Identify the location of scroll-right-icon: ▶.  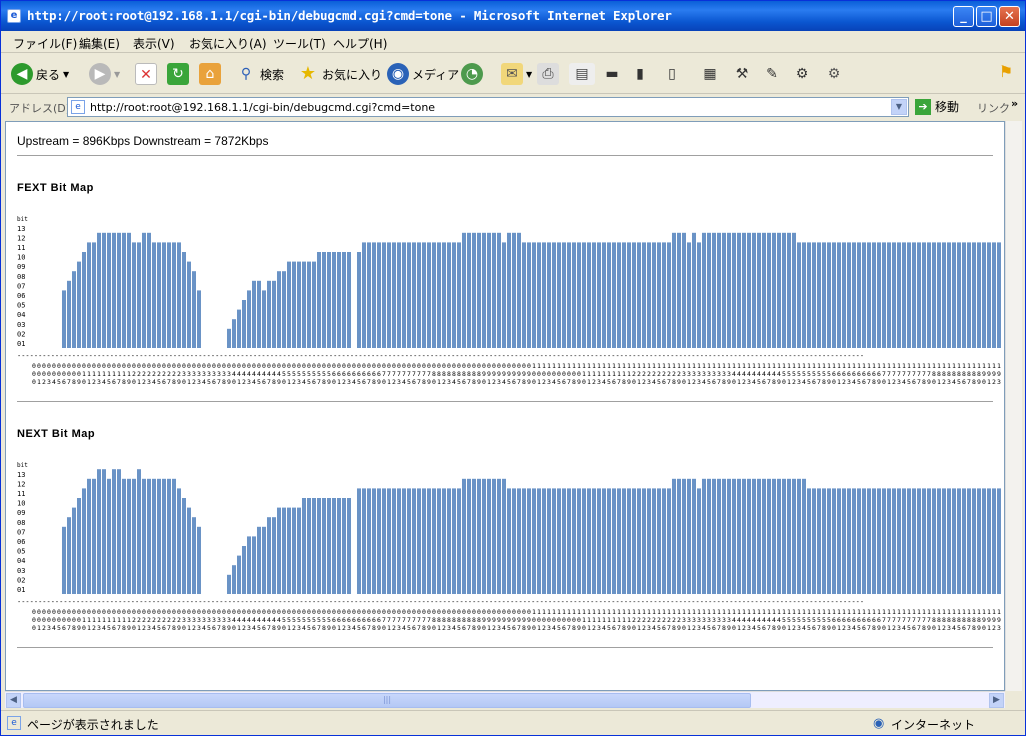
(996, 700).